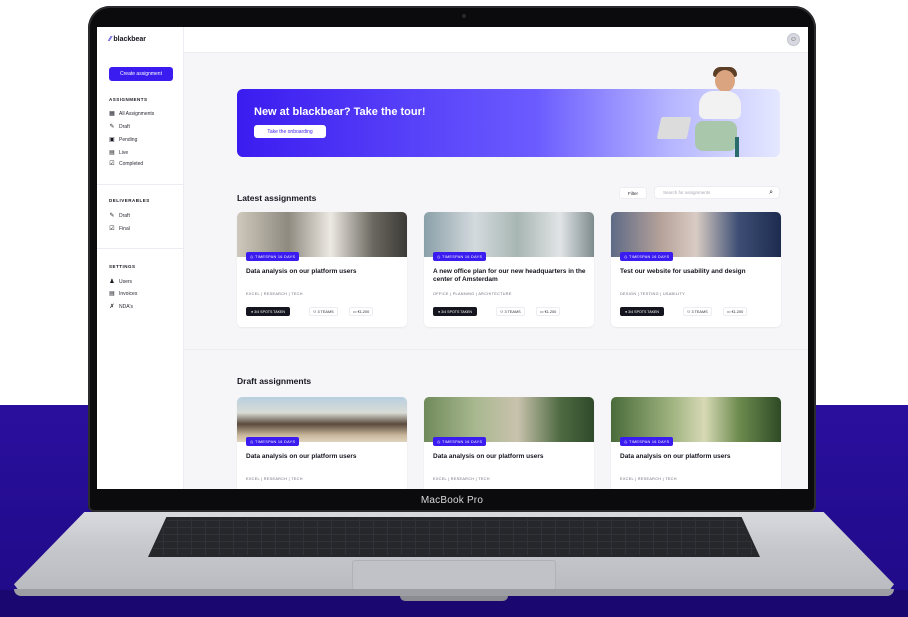  Describe the element at coordinates (496, 349) in the screenshot. I see `section-divider` at that location.